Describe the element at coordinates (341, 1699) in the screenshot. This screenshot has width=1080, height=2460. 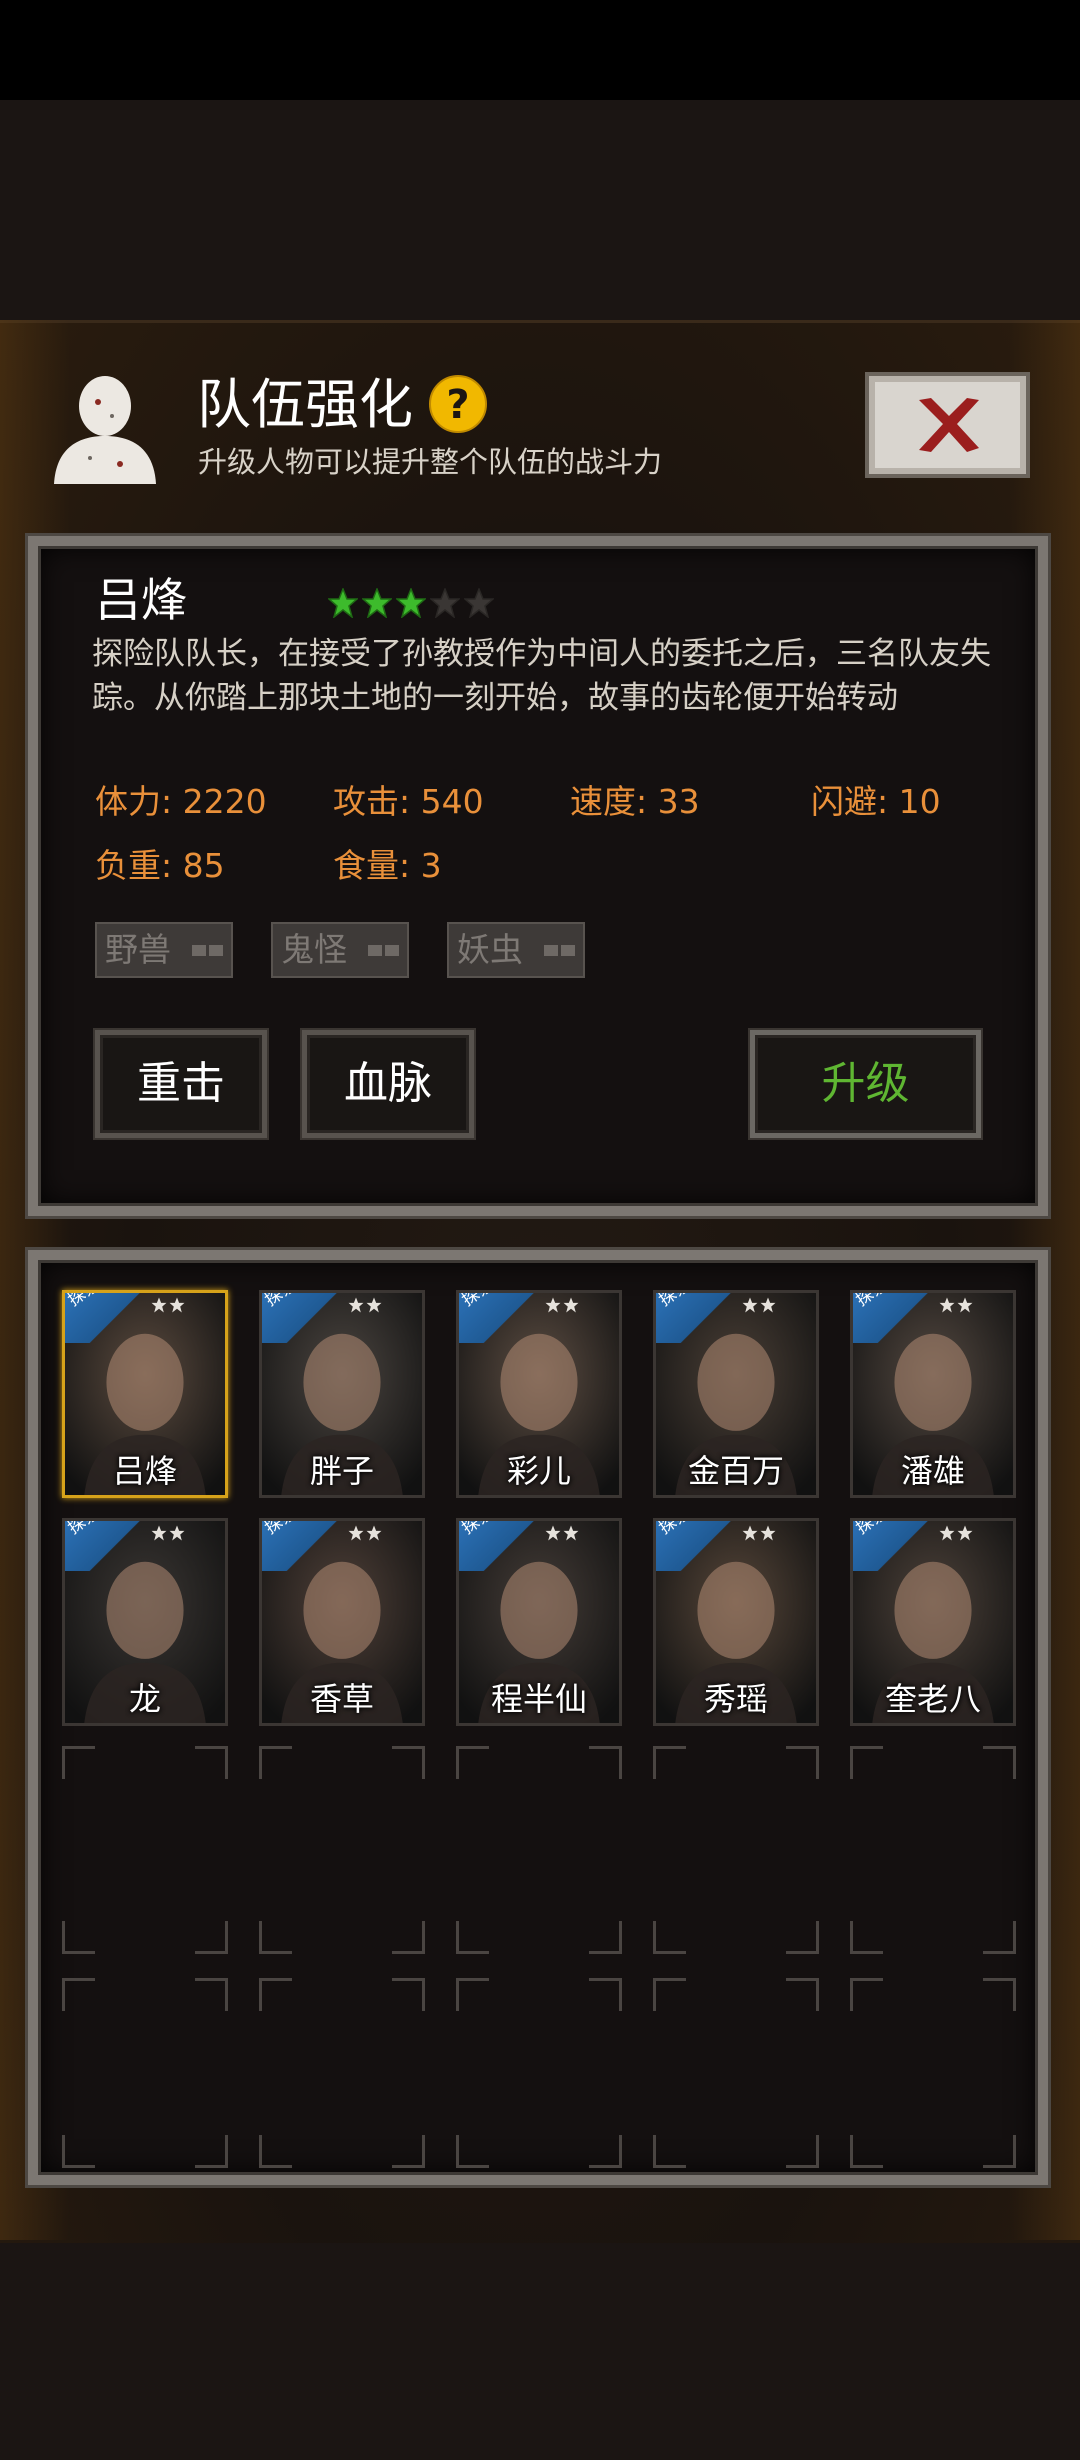
I see `roster-card-name: 香草` at that location.